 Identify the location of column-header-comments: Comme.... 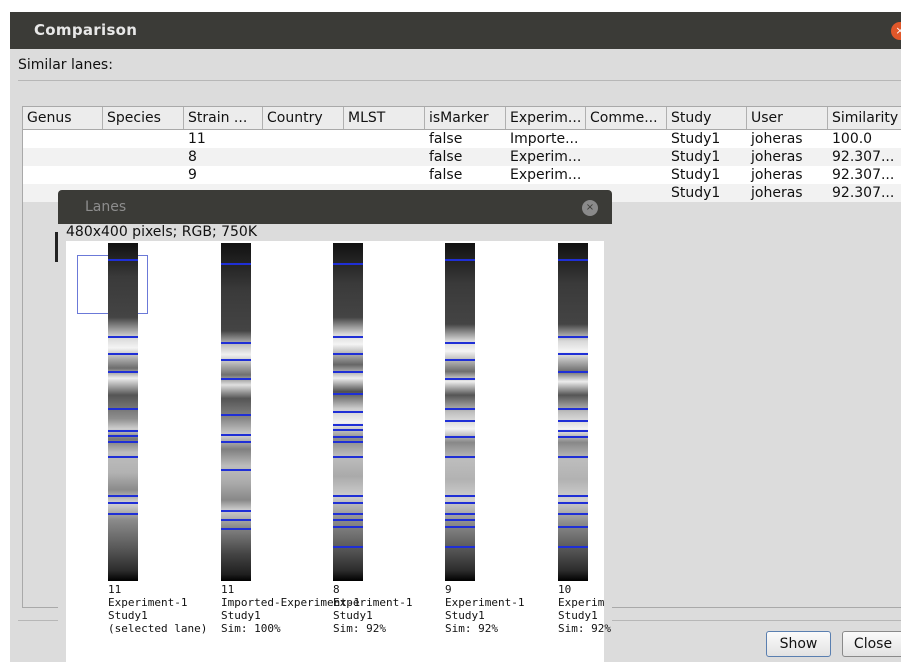
(626, 118).